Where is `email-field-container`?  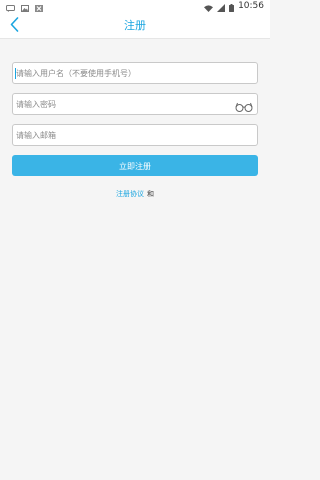 email-field-container is located at coordinates (135, 135).